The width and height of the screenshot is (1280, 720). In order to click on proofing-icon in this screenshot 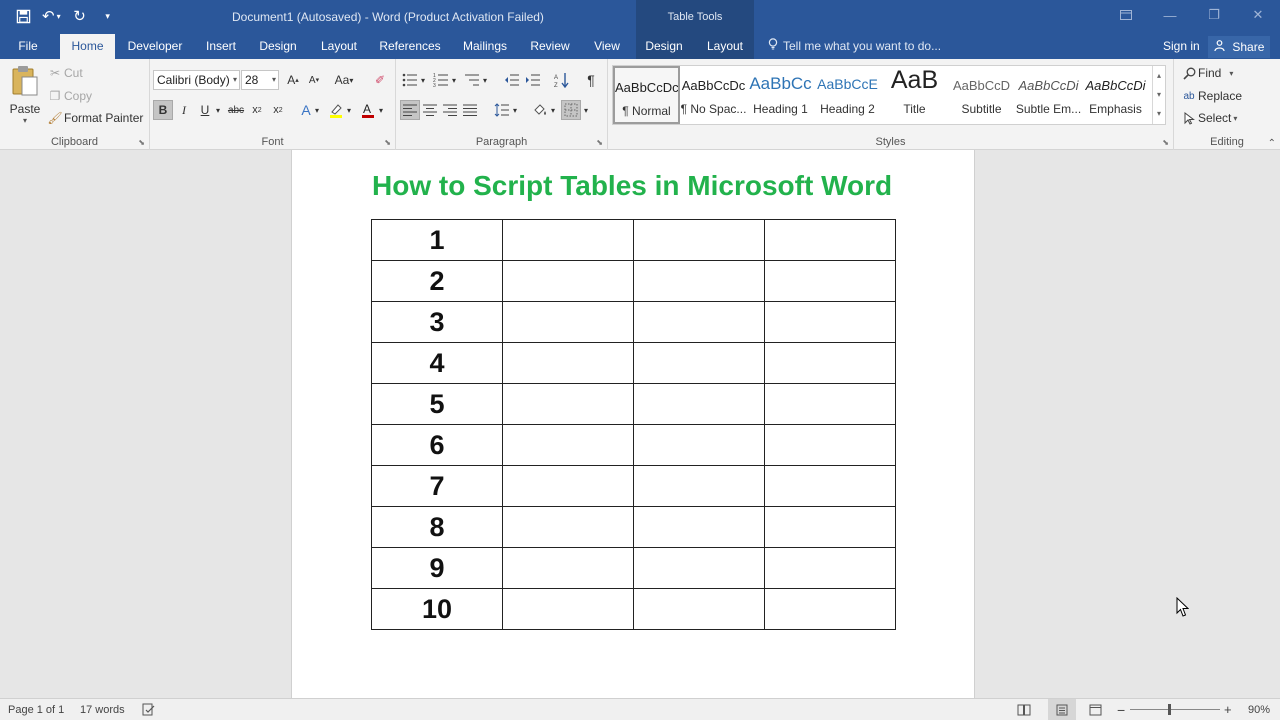, I will do `click(148, 709)`.